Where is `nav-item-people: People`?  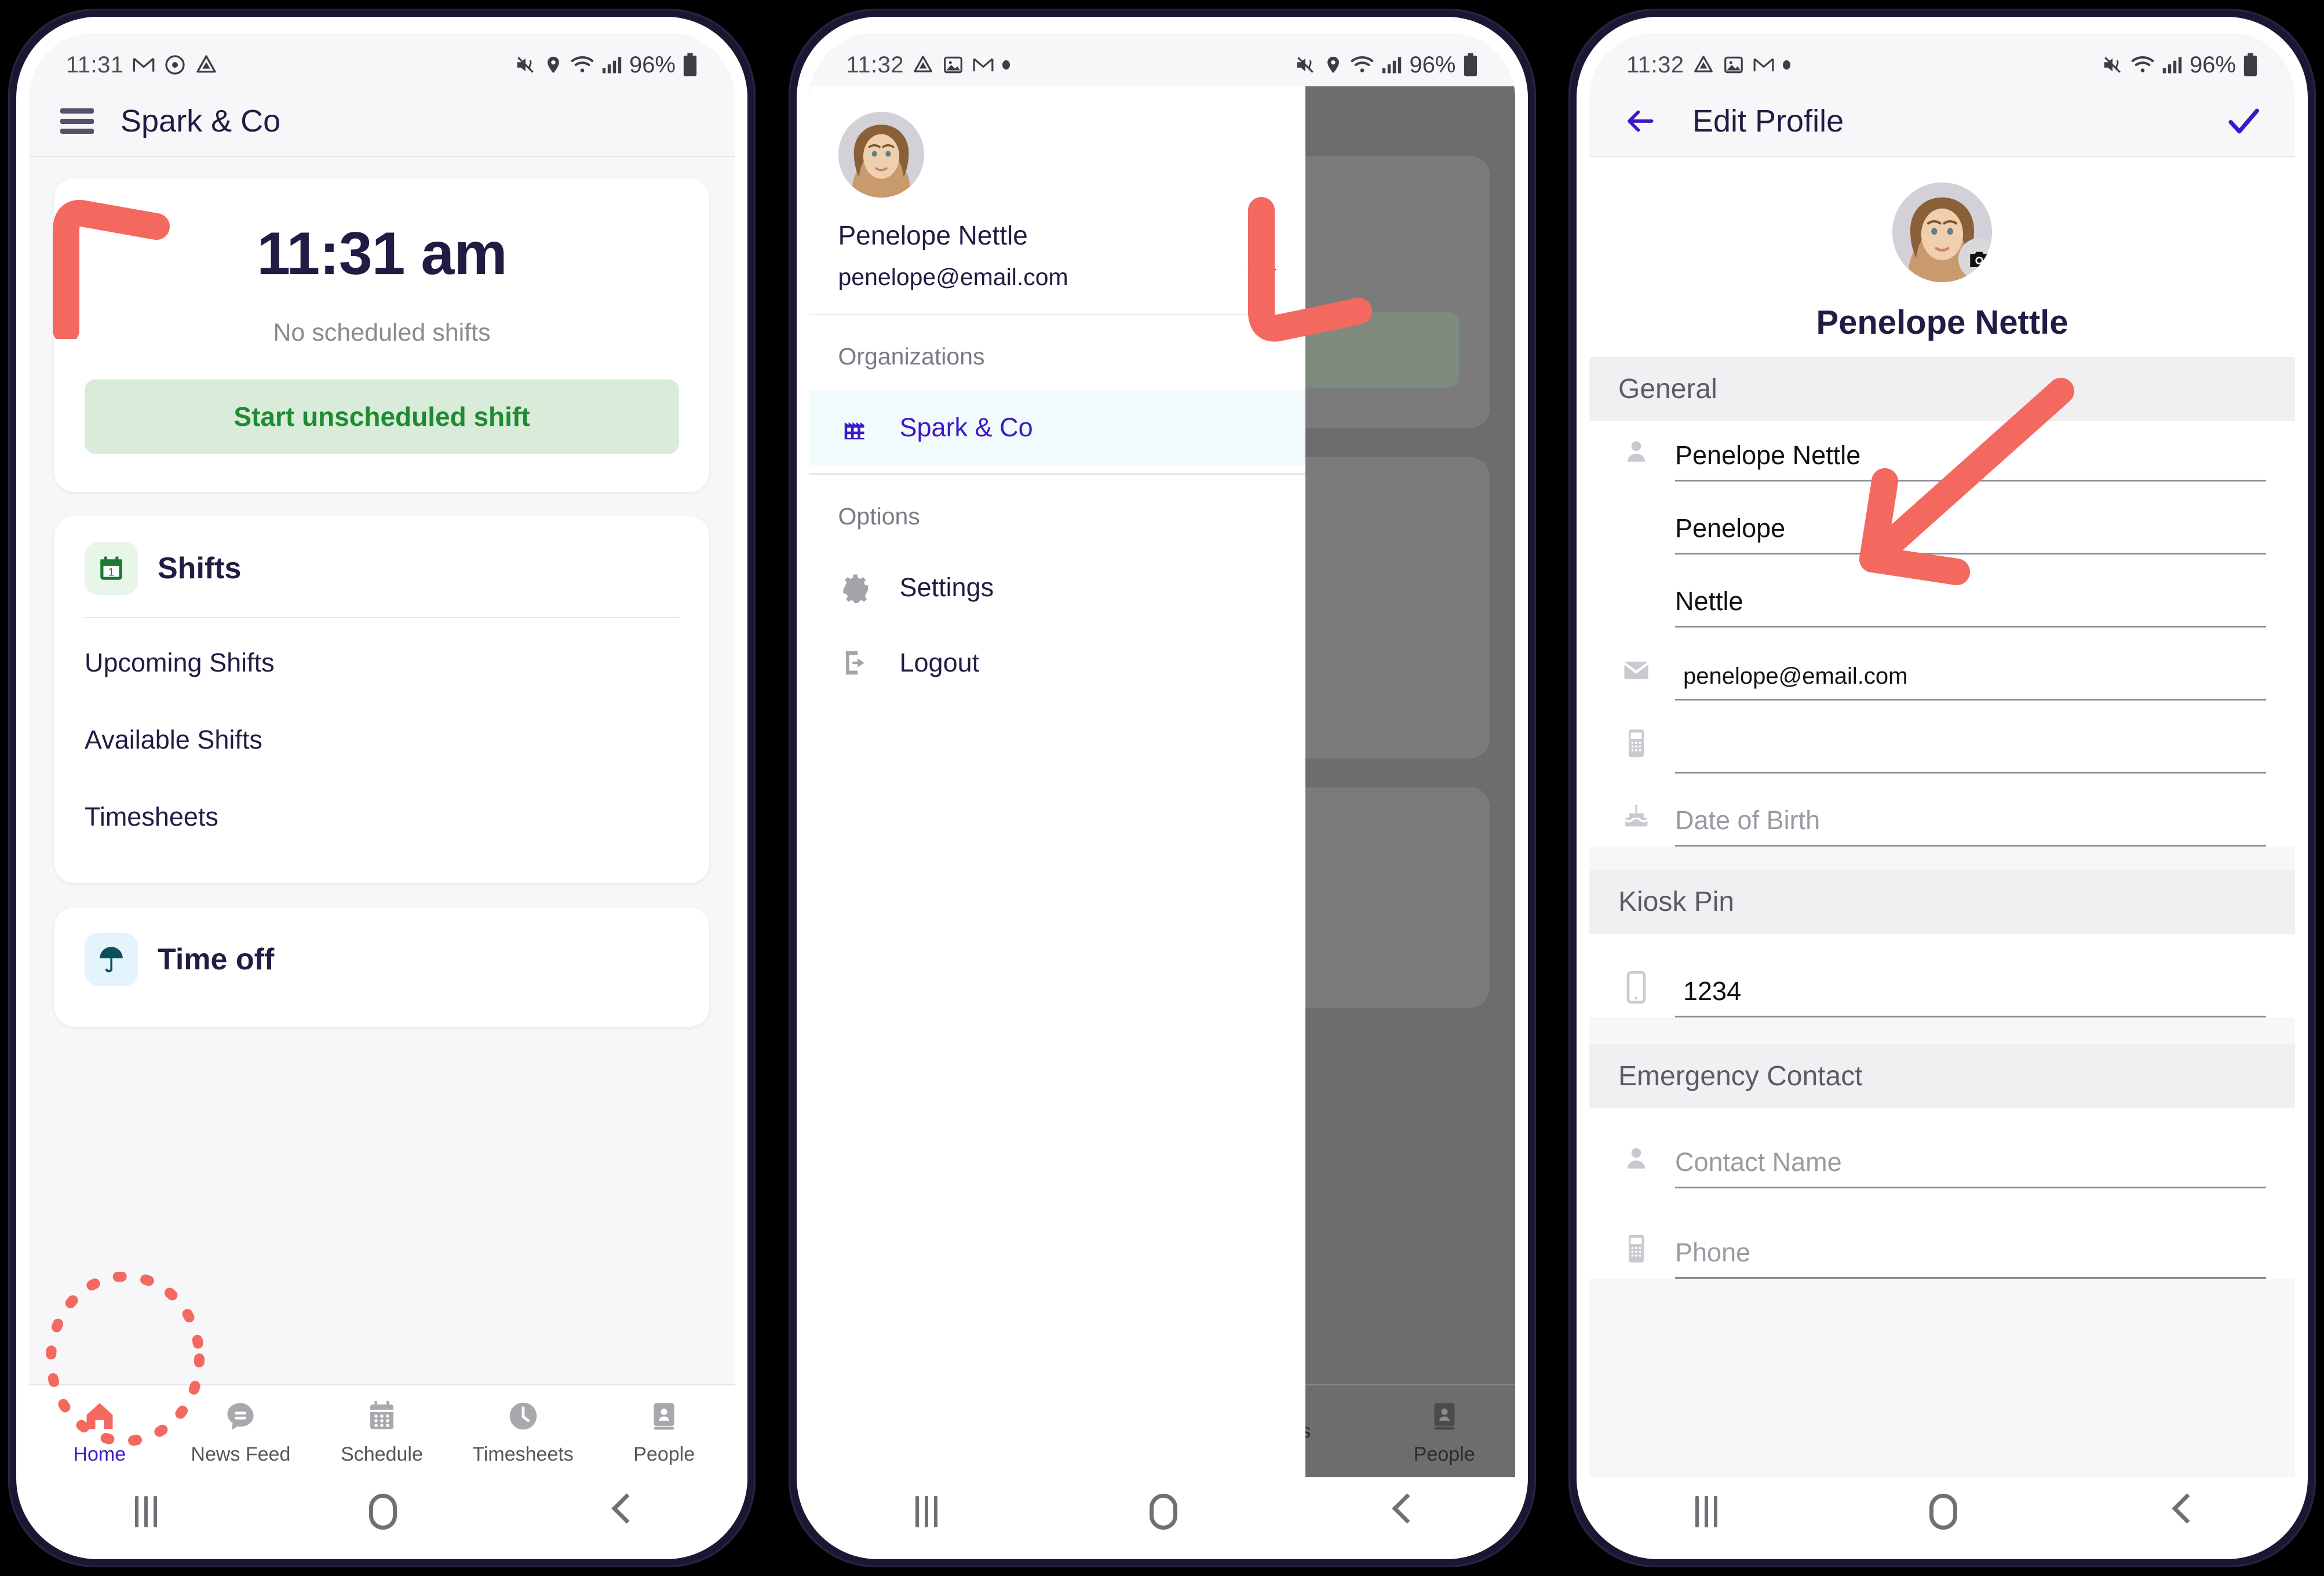
nav-item-people: People is located at coordinates (664, 1431).